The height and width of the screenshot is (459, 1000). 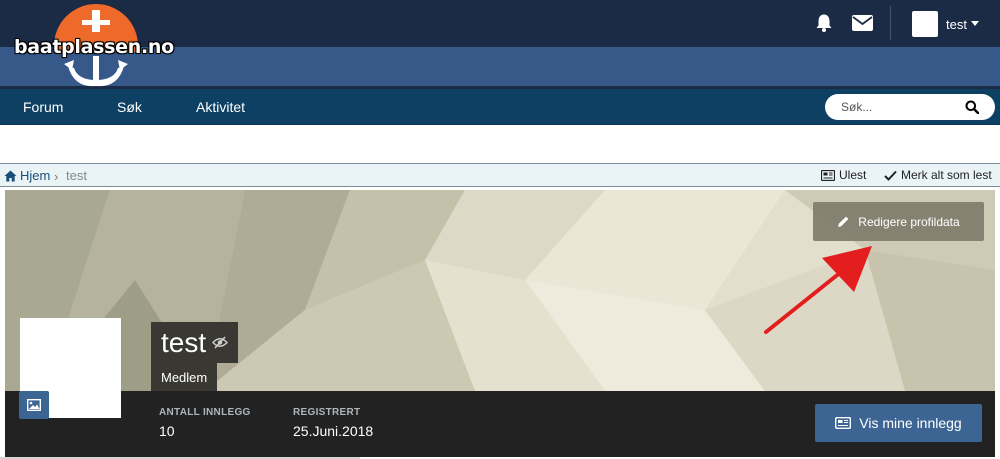 I want to click on image-icon, so click(x=34, y=405).